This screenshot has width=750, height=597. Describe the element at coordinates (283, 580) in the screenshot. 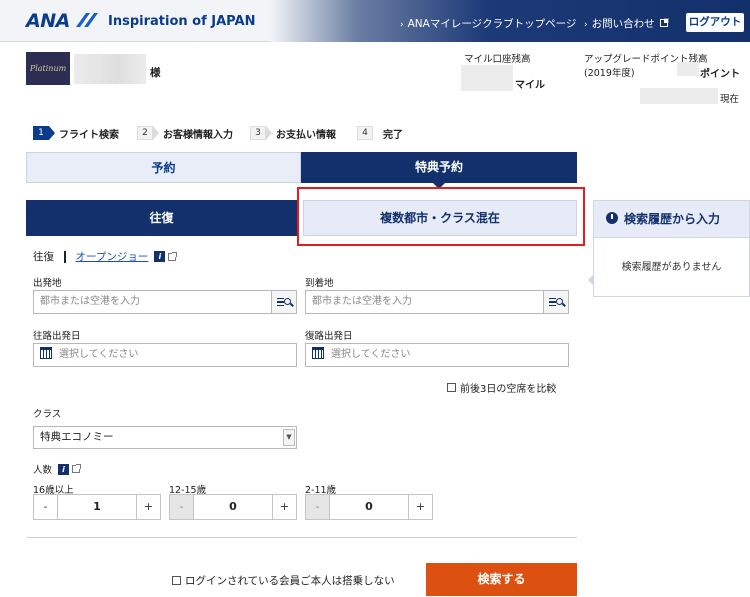

I see `member-not-boarding-checkbox: ログインされている会員ご本人は搭乗しない` at that location.